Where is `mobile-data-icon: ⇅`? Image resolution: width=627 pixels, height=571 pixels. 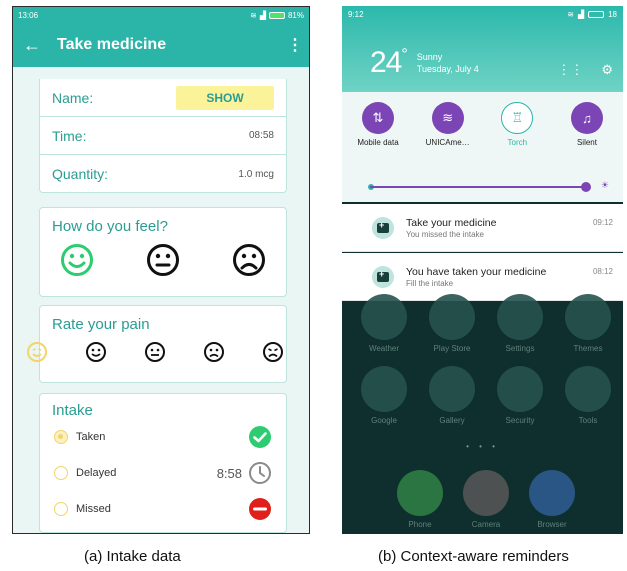
mobile-data-icon: ⇅ is located at coordinates (378, 118).